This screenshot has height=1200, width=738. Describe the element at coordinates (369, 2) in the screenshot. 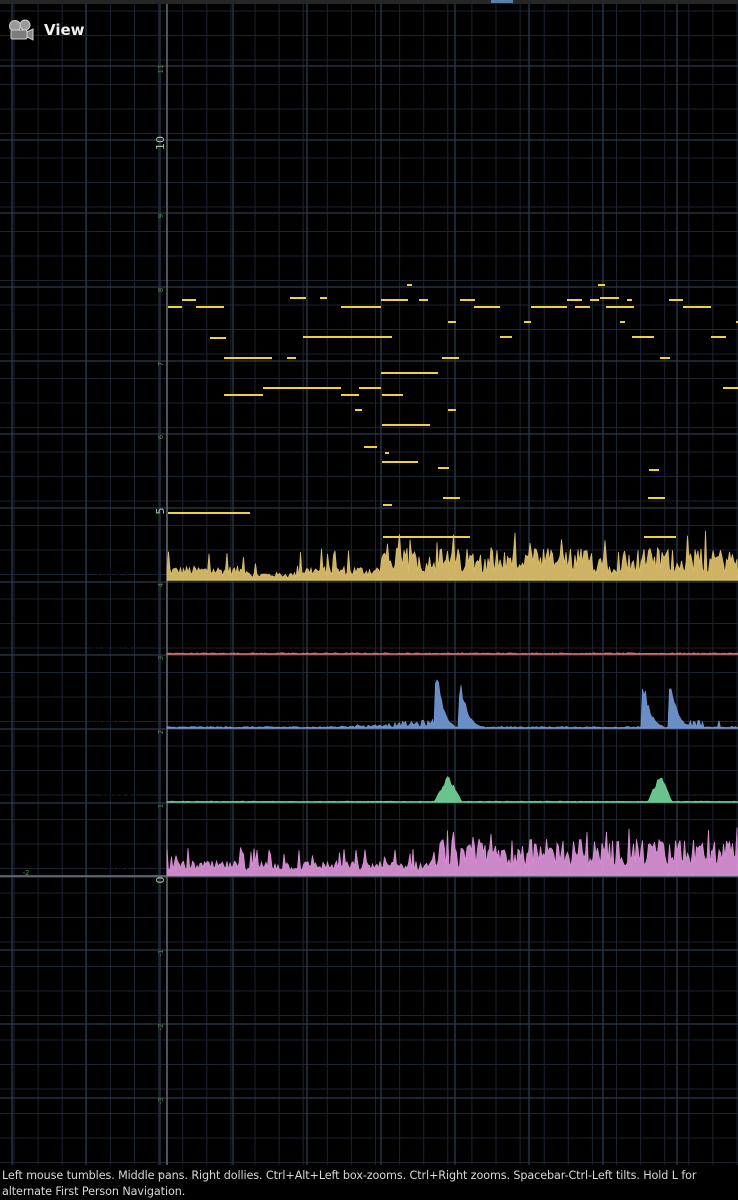

I see `top-toolbar-strip` at that location.